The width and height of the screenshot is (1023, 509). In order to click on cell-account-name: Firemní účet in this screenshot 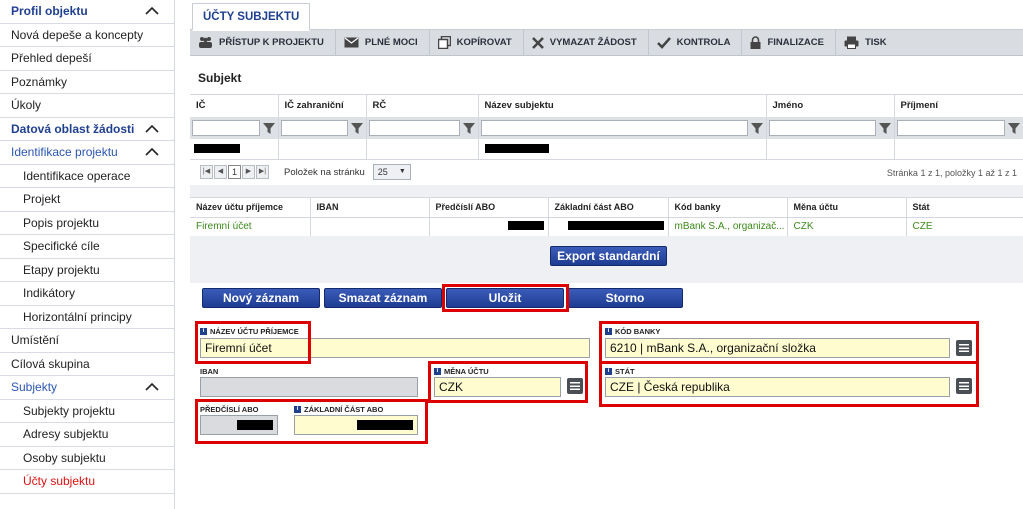, I will do `click(250, 226)`.